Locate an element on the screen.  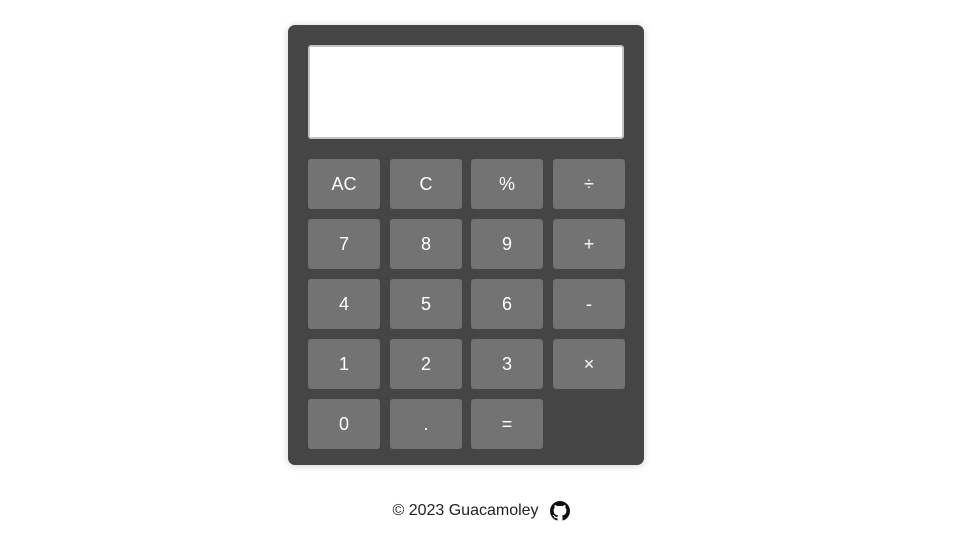
decimal-button: . is located at coordinates (426, 424).